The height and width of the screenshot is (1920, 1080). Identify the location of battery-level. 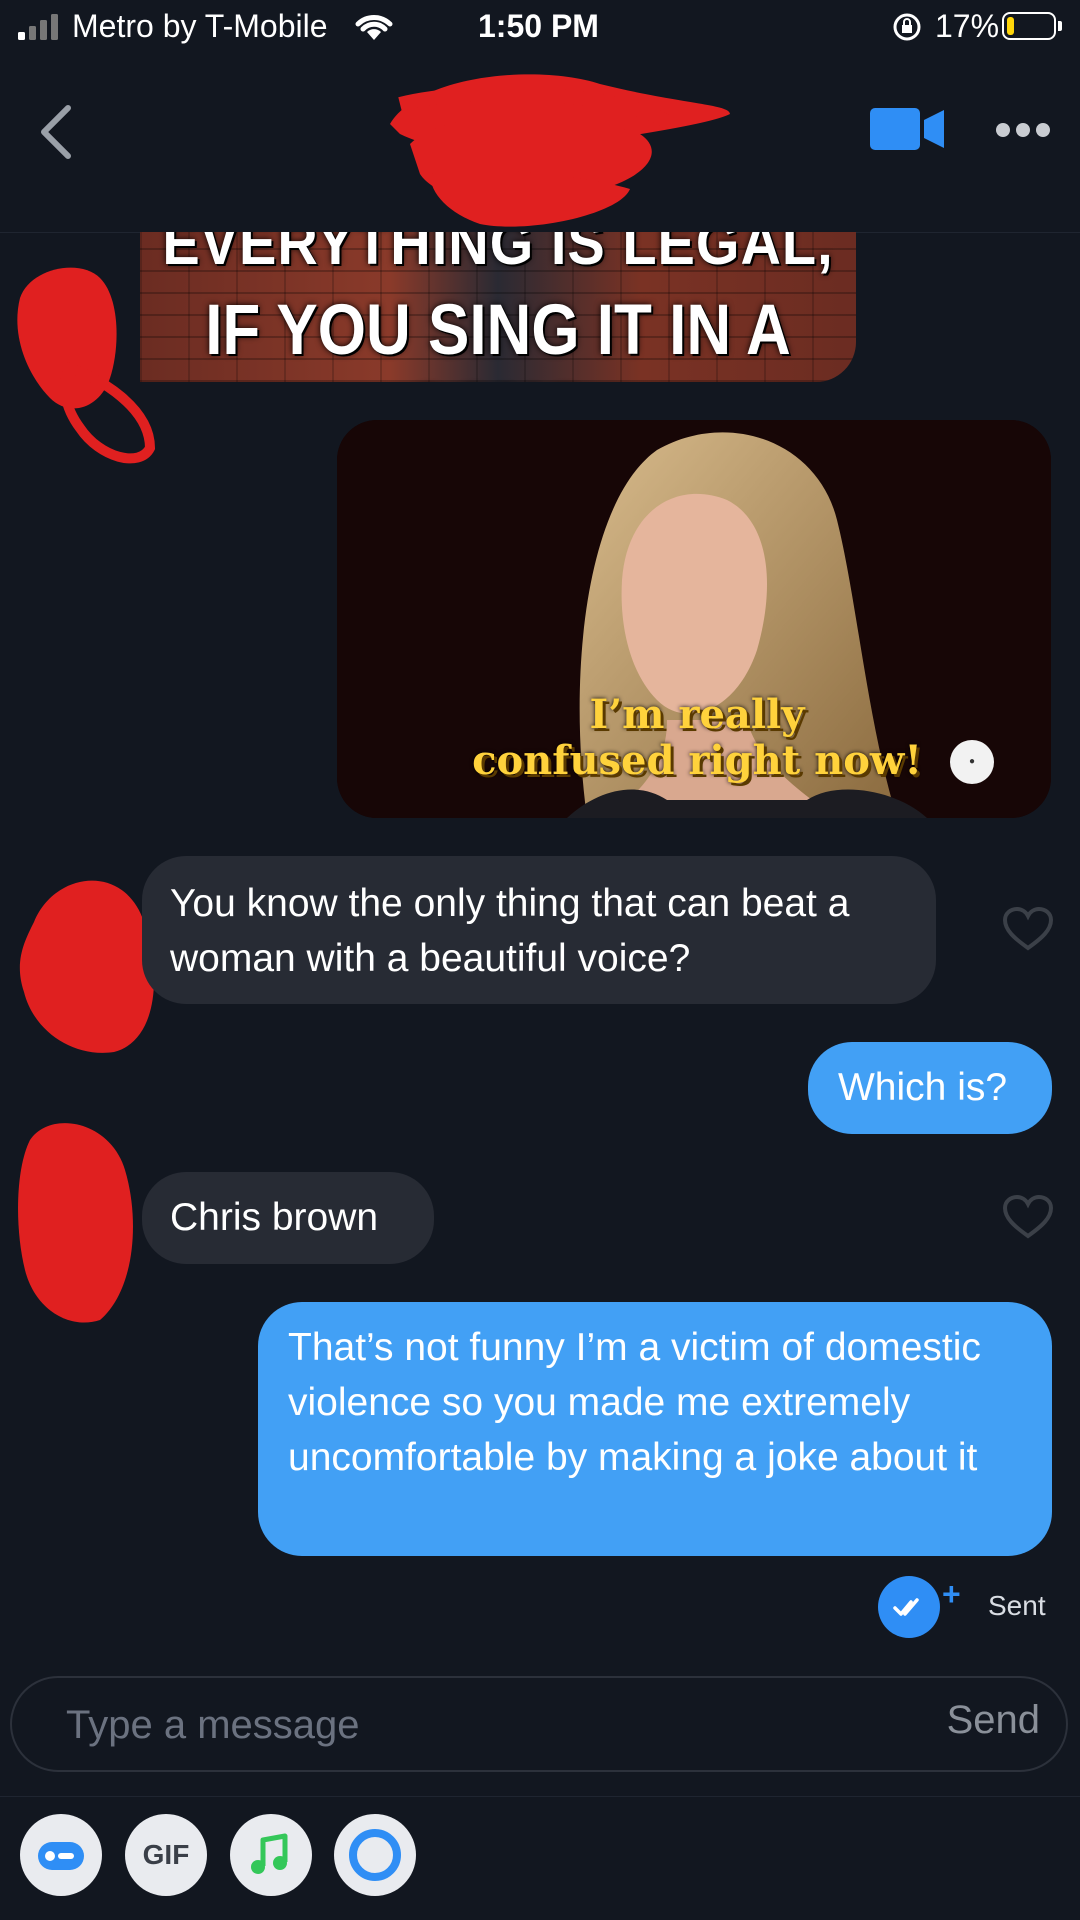
(1010, 26).